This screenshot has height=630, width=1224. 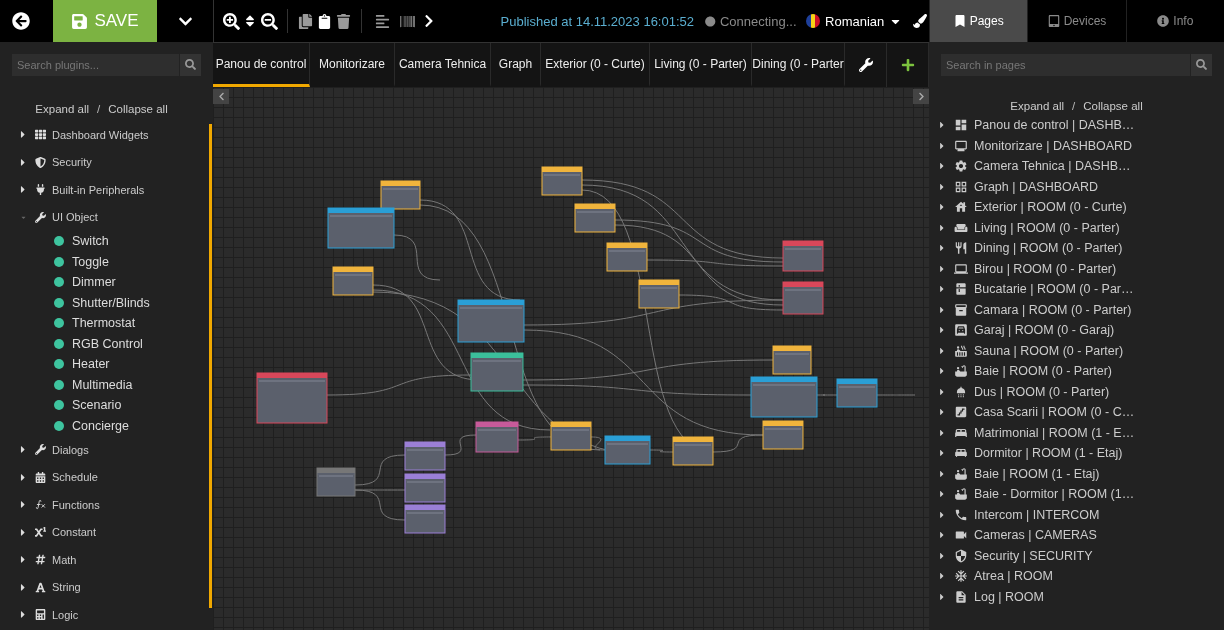 I want to click on tree-item: Functions, so click(x=76, y=504).